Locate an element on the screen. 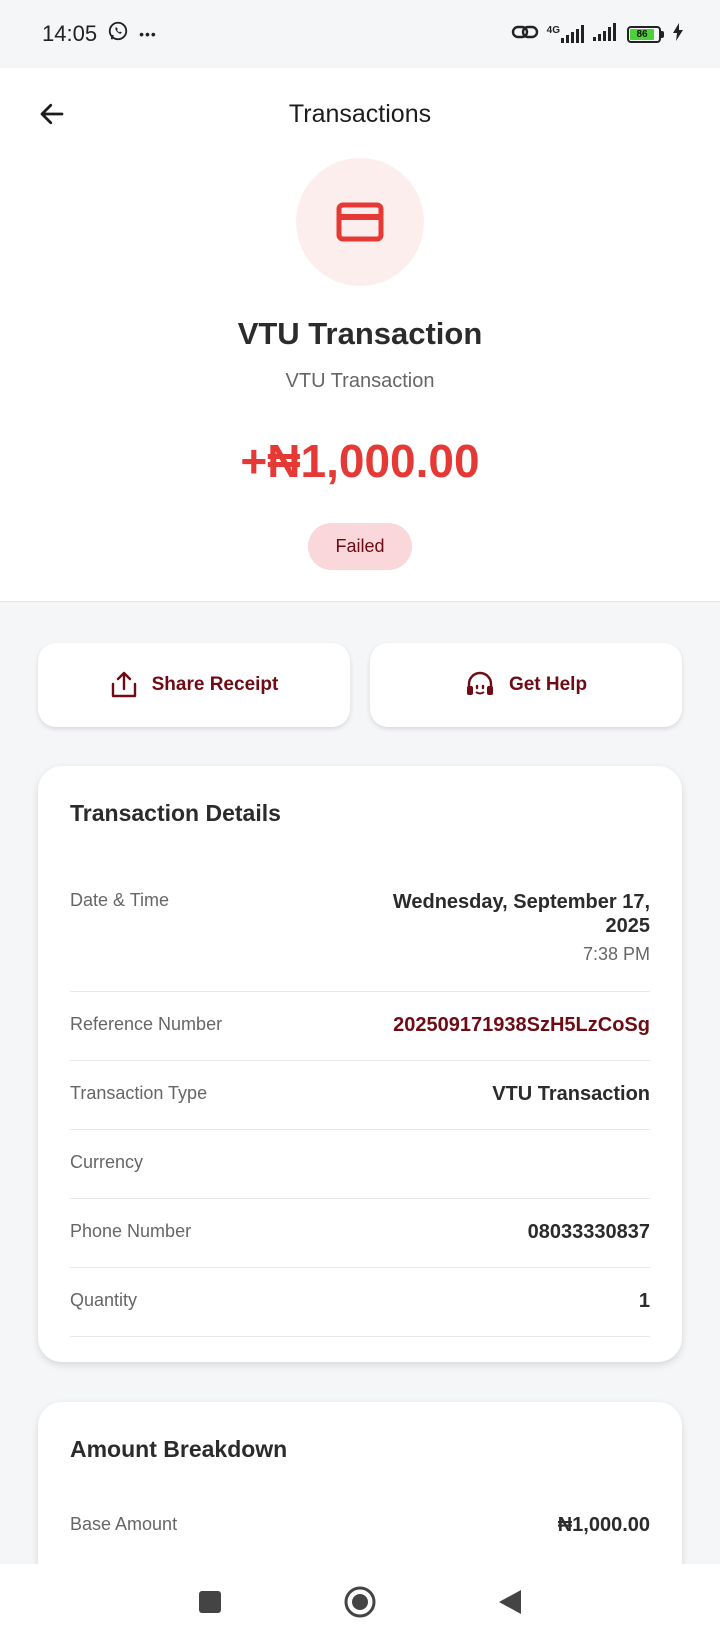 This screenshot has height=1640, width=720. status-bar: 14:05 ••• 4G 86 is located at coordinates (360, 34).